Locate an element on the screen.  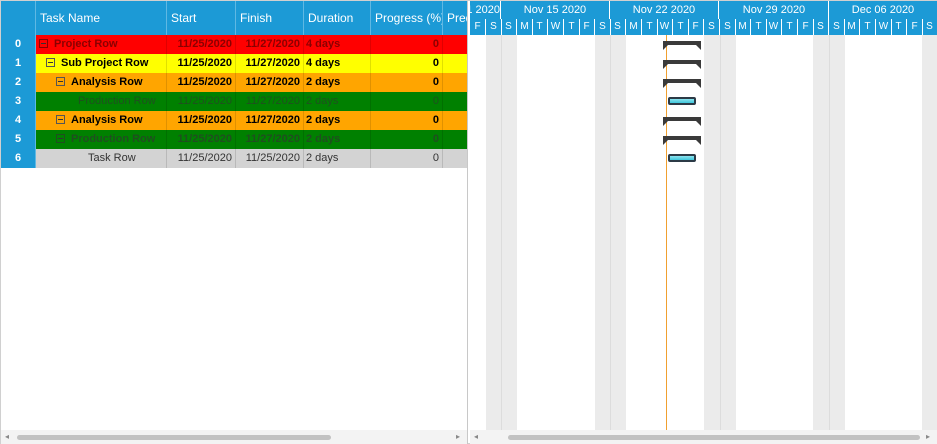
table-row: 2 Analysis Row 11/25/2020 11/27/2020 2 days 0 is located at coordinates (234, 82).